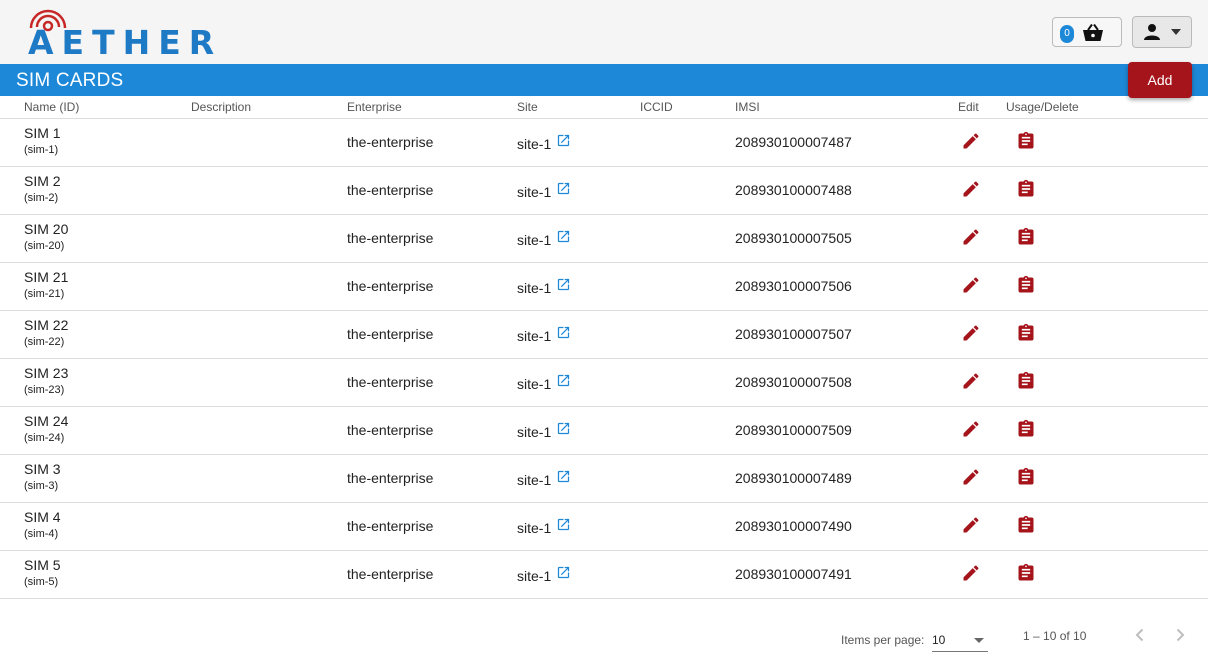 The image size is (1208, 663). What do you see at coordinates (846, 430) in the screenshot?
I see `imsi-cell: 208930100007509` at bounding box center [846, 430].